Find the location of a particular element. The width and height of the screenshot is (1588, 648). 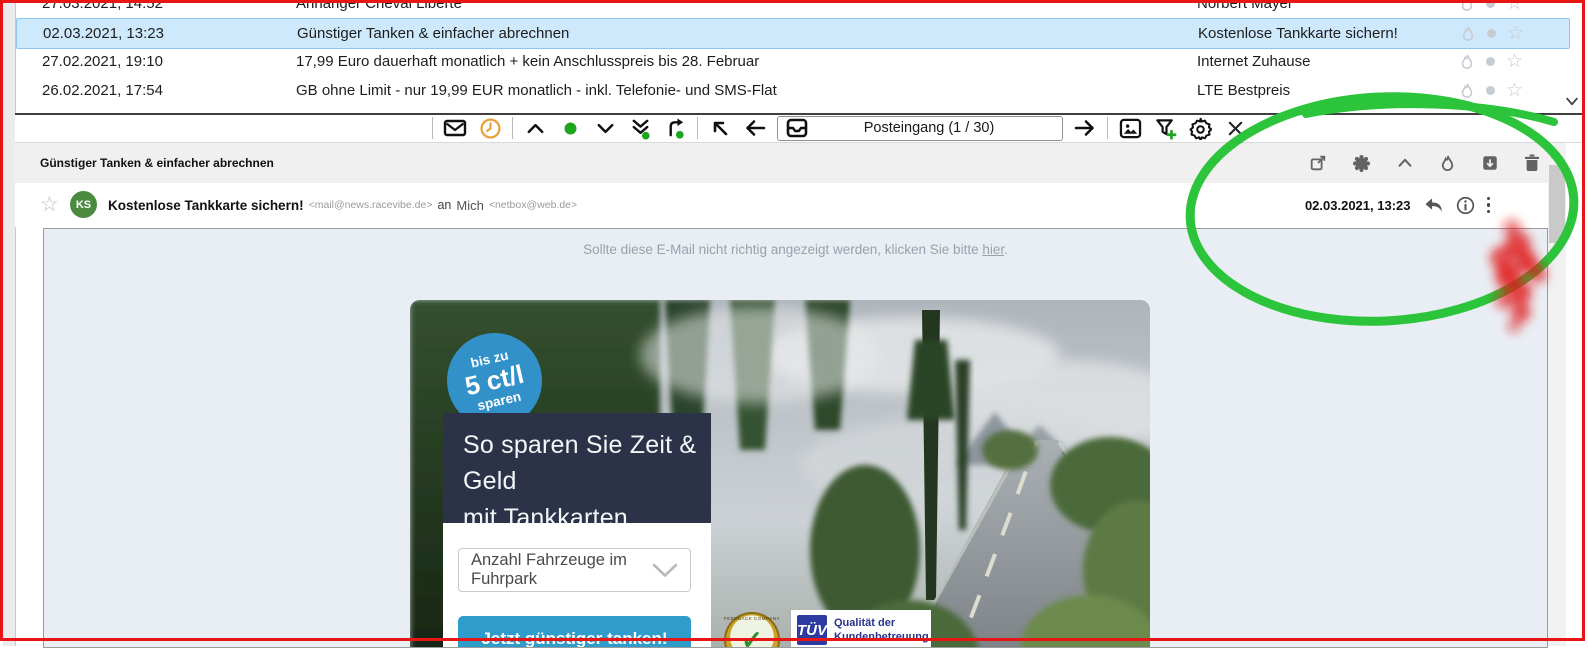

envelope-icon is located at coordinates (455, 128).